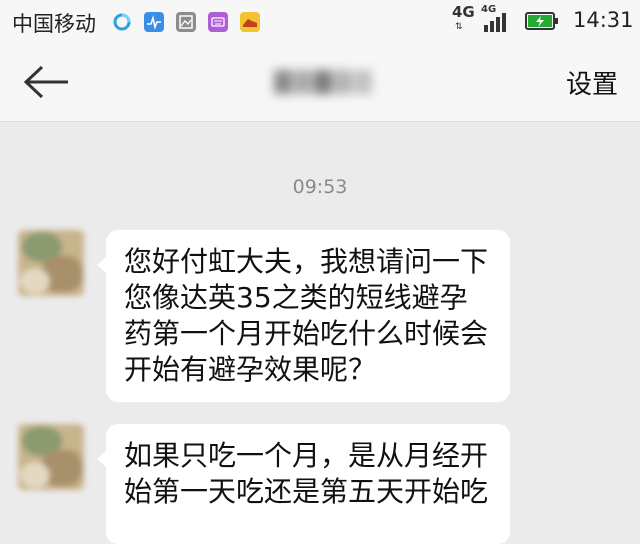 The height and width of the screenshot is (544, 640). Describe the element at coordinates (154, 22) in the screenshot. I see `chart-app-icon` at that location.